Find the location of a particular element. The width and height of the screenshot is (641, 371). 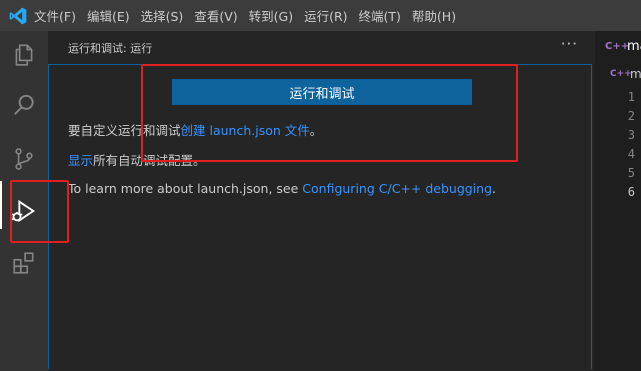

menu-file: 文件(F) is located at coordinates (55, 15).